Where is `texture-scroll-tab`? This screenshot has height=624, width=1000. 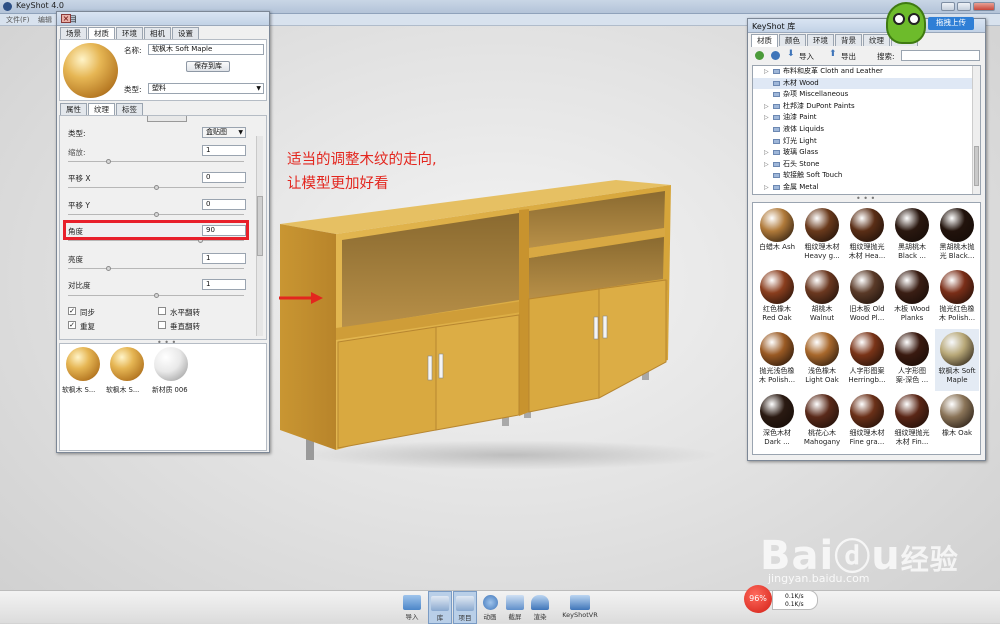
texture-scroll-tab is located at coordinates (167, 119).